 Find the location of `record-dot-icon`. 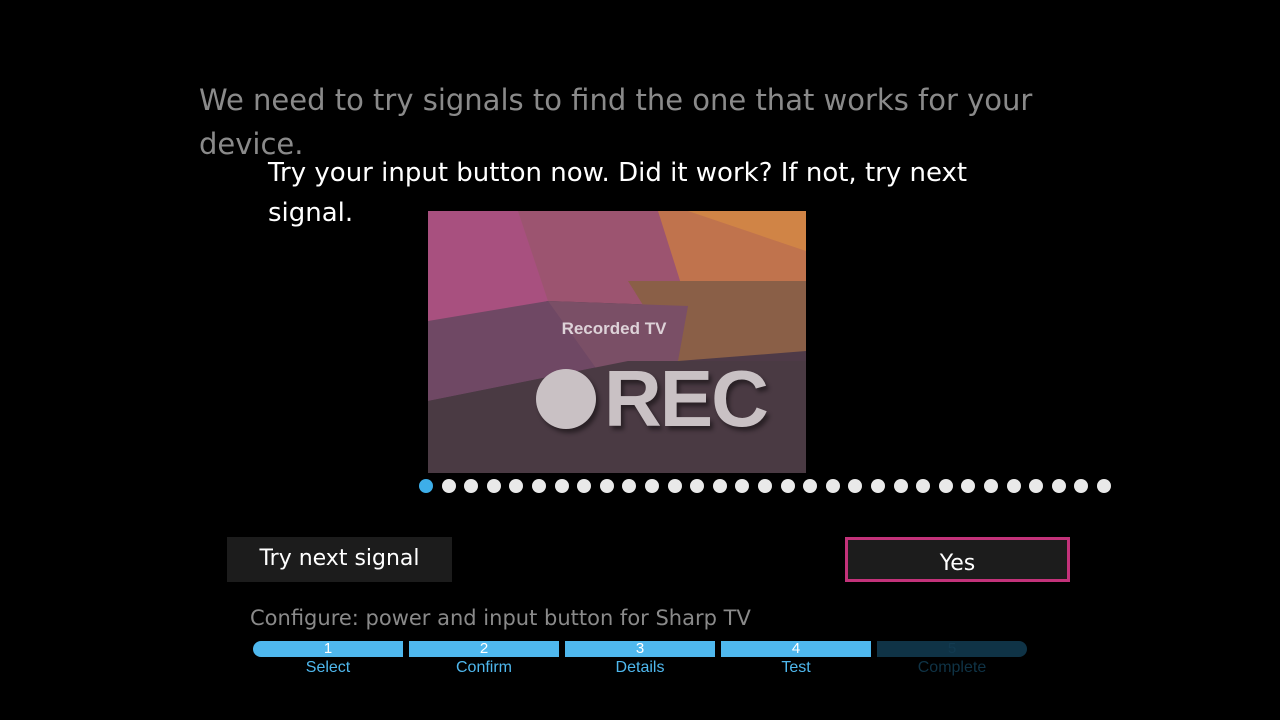

record-dot-icon is located at coordinates (566, 399).